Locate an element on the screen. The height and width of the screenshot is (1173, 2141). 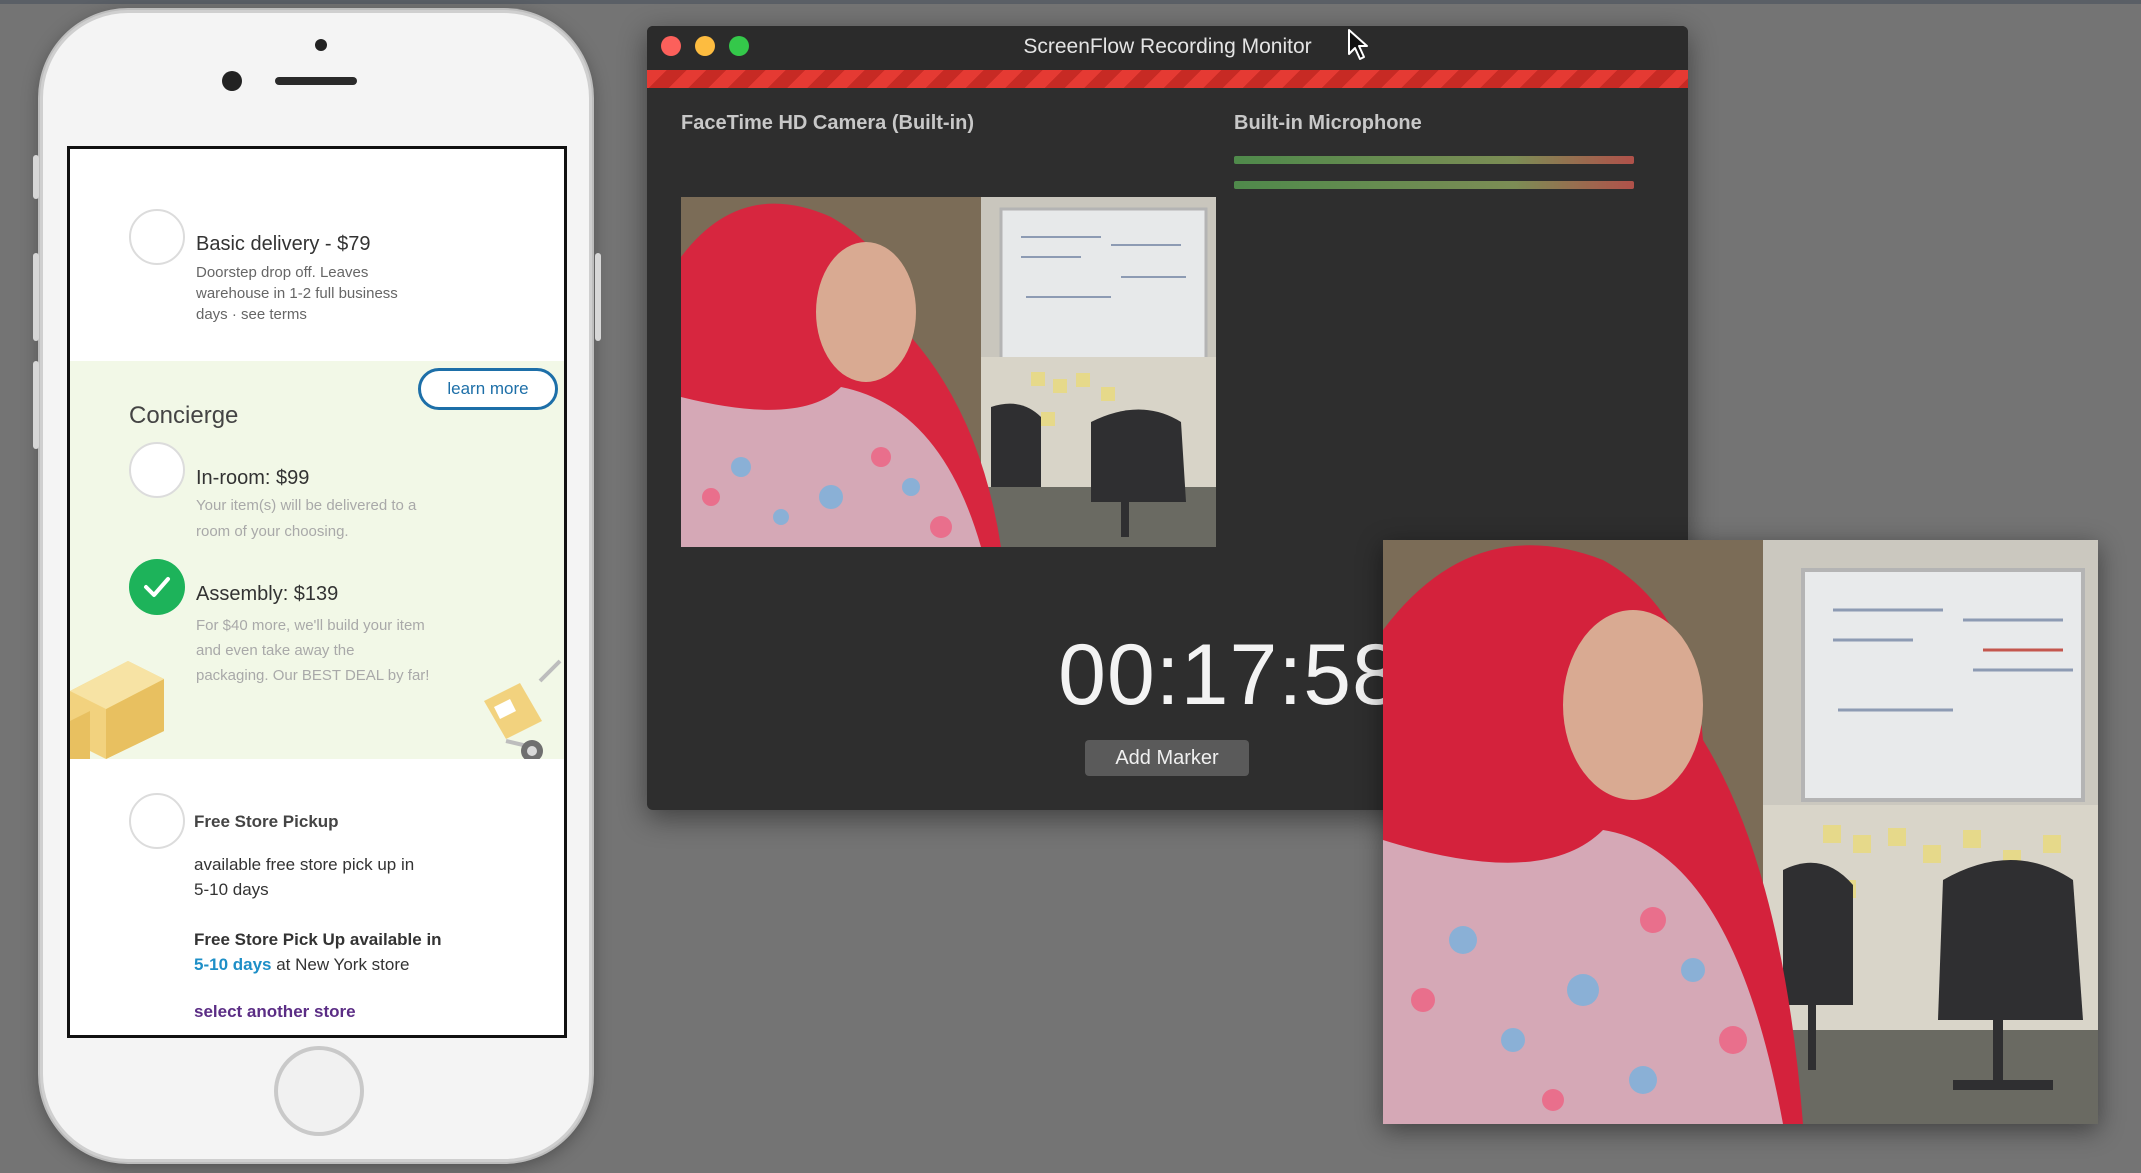
learn-more-button: learn more is located at coordinates (488, 389).